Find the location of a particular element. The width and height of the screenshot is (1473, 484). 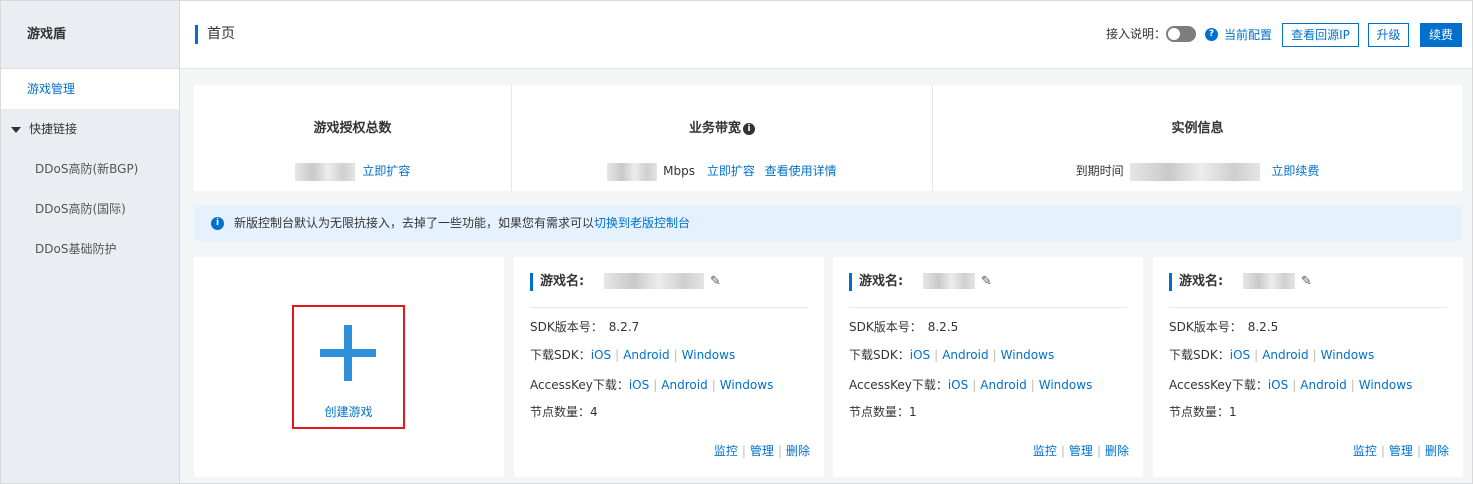

usage-details-link: 查看使用详情 is located at coordinates (801, 171).